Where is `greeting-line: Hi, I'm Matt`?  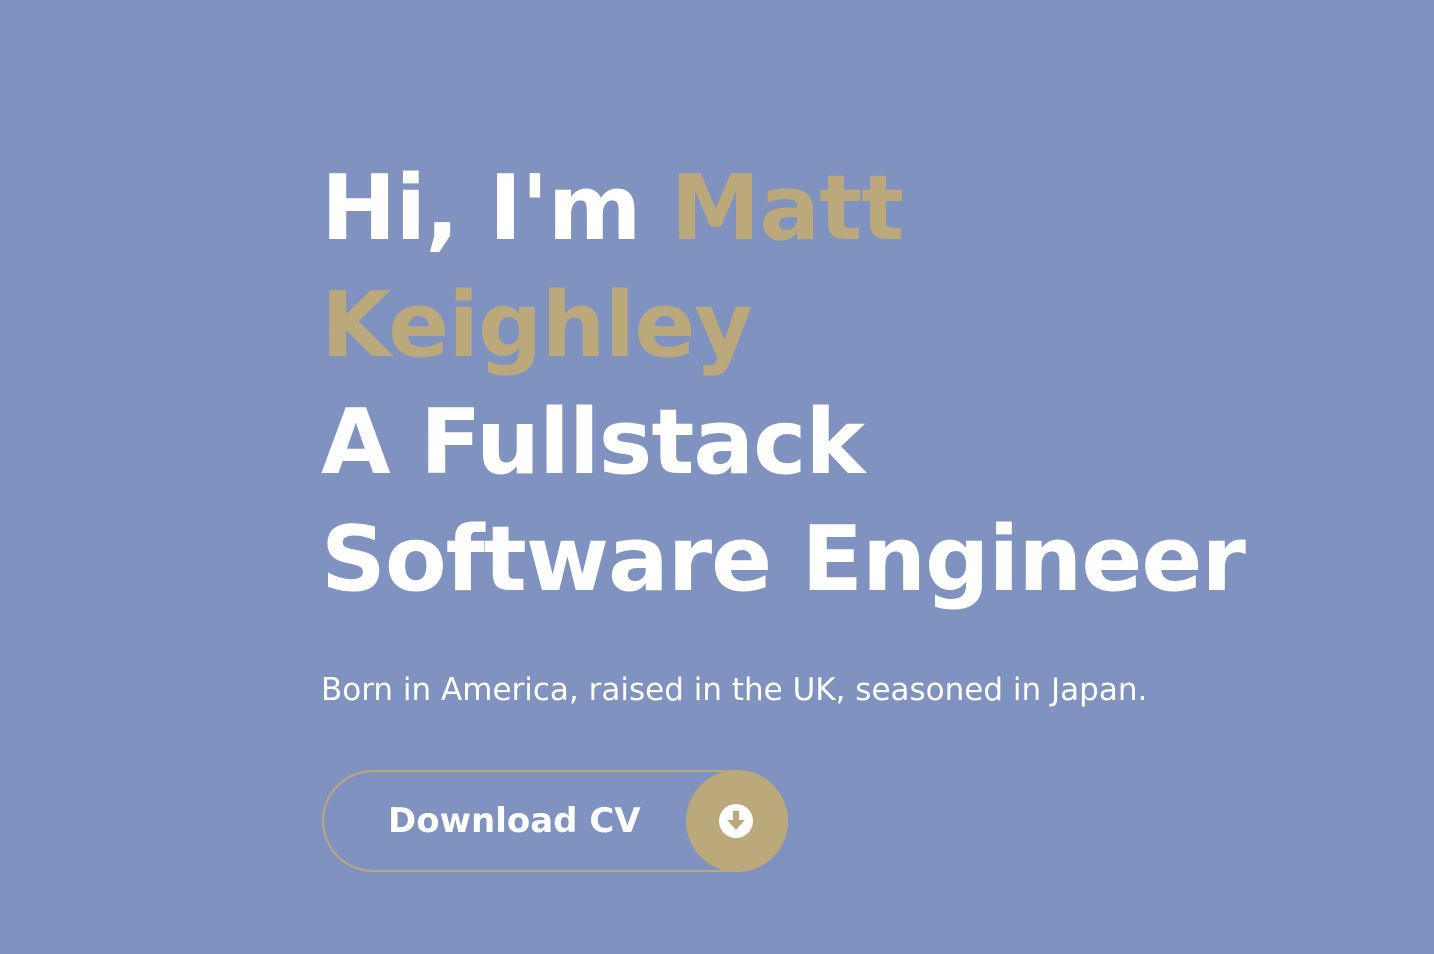 greeting-line: Hi, I'm Matt is located at coordinates (821, 208).